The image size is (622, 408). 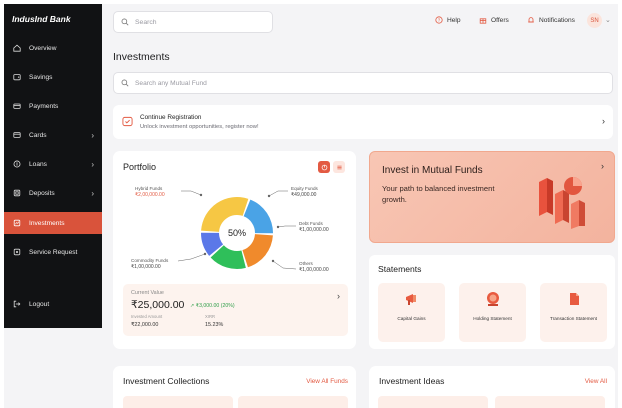 I want to click on statements-title: Statements, so click(x=400, y=269).